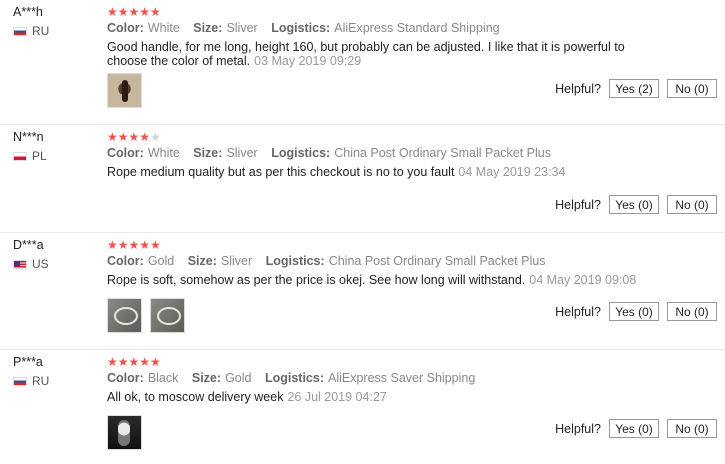  I want to click on logistics-value: AliExpress Standard Shipping, so click(417, 28).